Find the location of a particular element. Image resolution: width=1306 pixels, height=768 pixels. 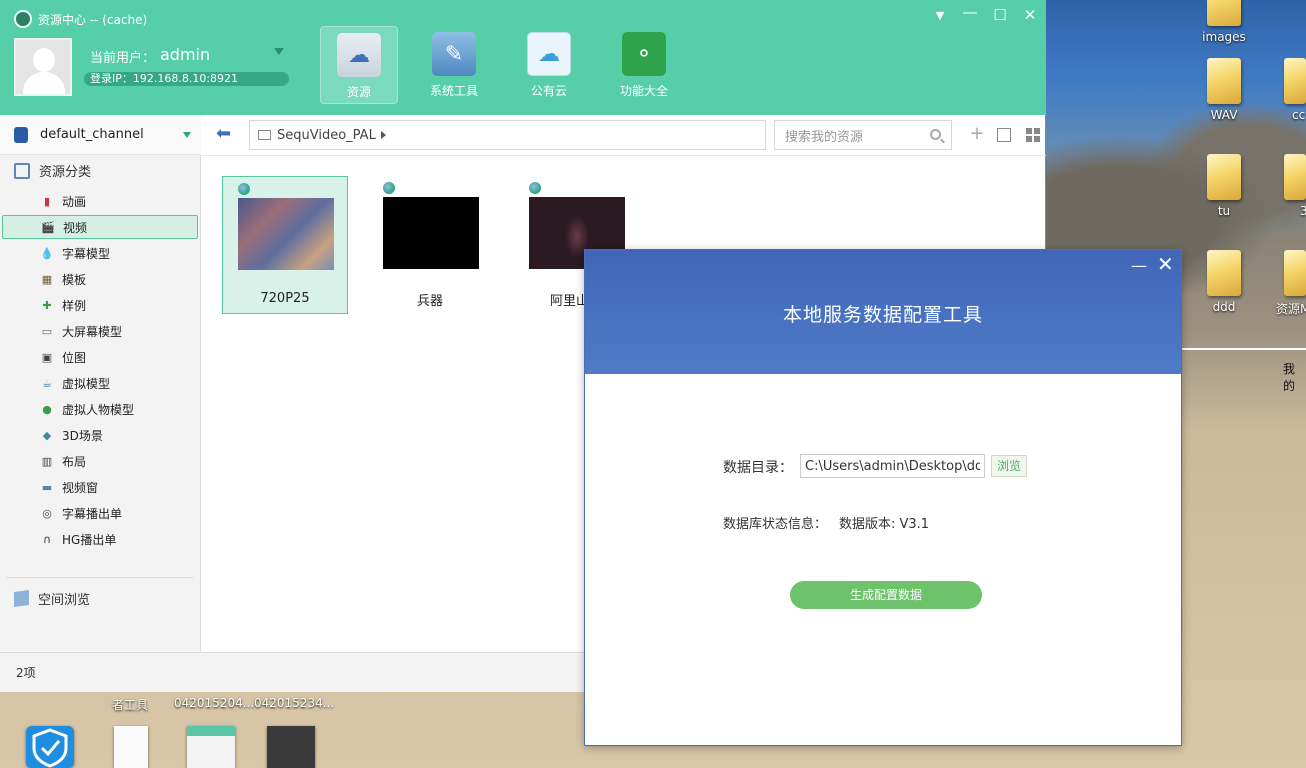

user-dropdown-icon is located at coordinates (279, 51).